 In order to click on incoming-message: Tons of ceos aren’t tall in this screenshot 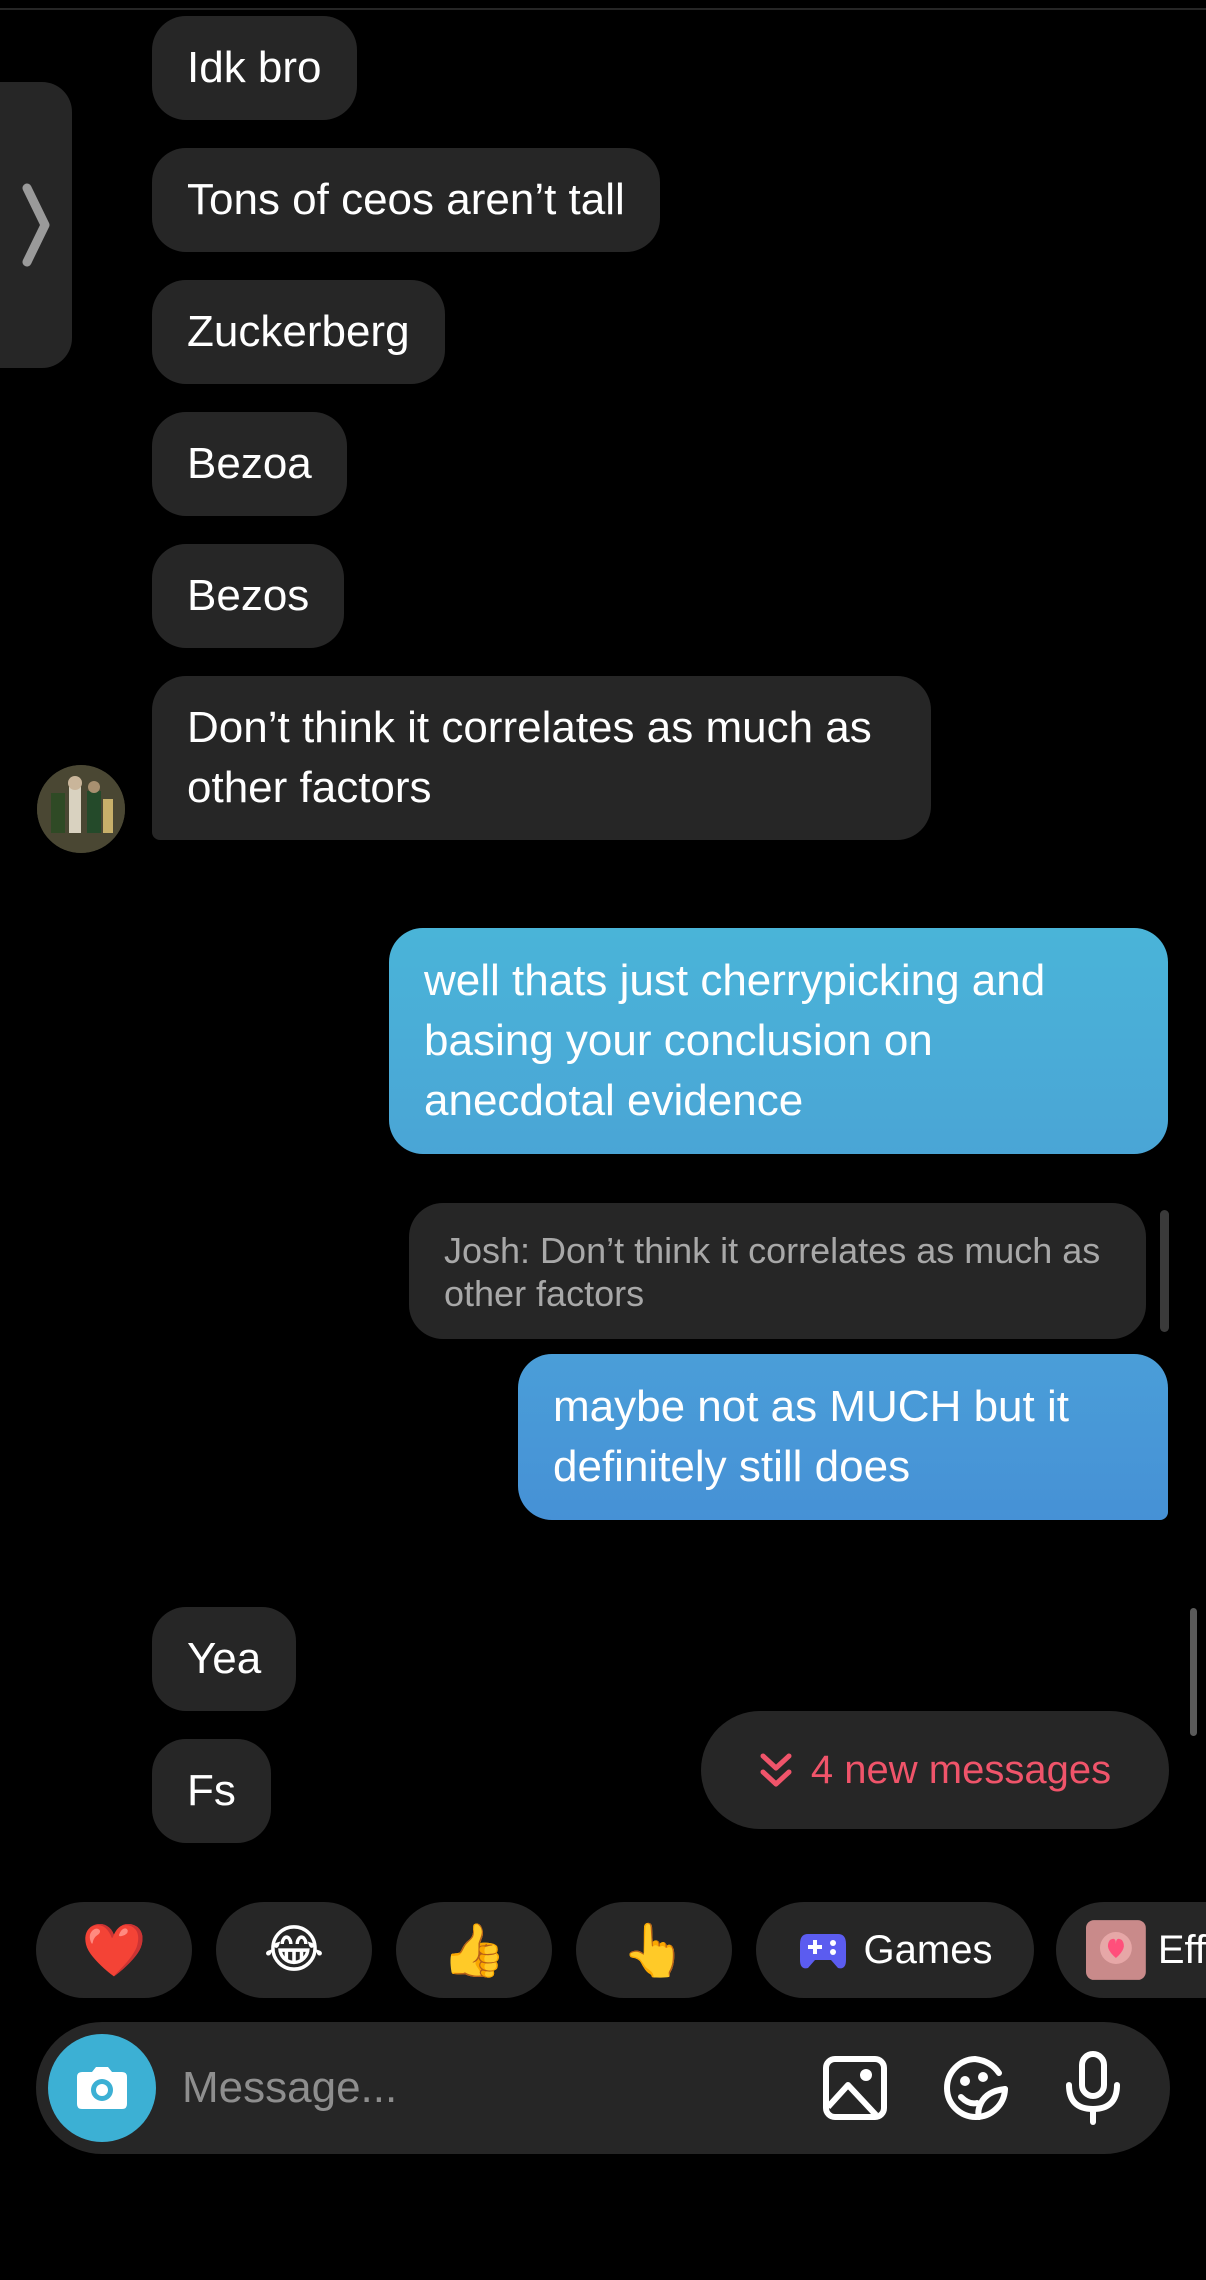, I will do `click(406, 200)`.